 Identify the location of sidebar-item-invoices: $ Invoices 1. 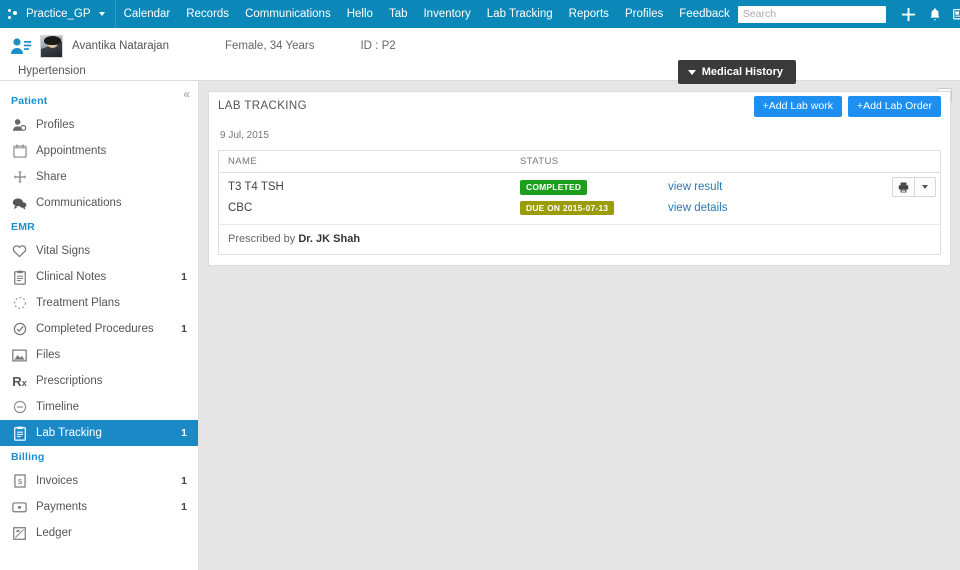
(99, 481).